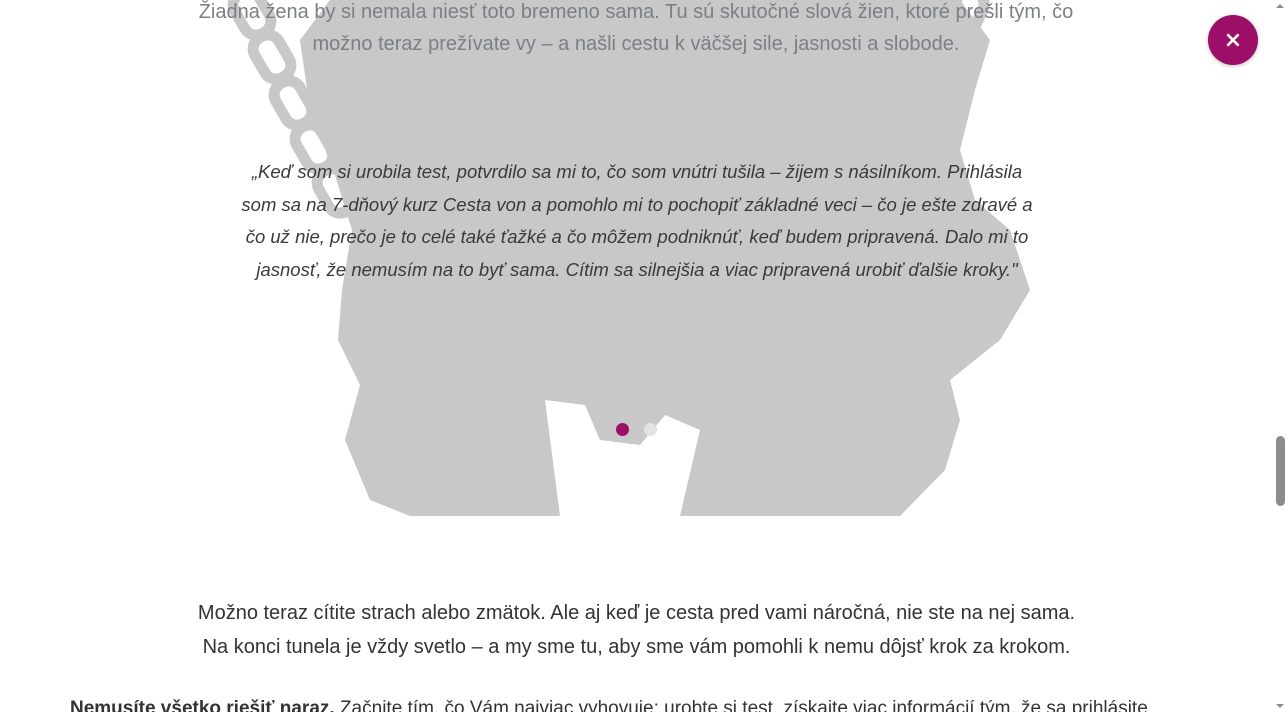 The height and width of the screenshot is (712, 1288). Describe the element at coordinates (1280, 471) in the screenshot. I see `scrollbar-thumb` at that location.